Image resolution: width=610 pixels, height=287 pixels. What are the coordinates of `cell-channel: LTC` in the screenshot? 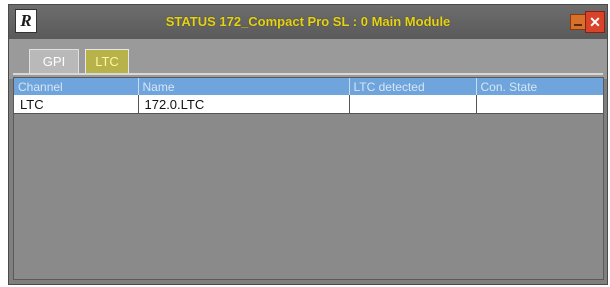 It's located at (76, 104).